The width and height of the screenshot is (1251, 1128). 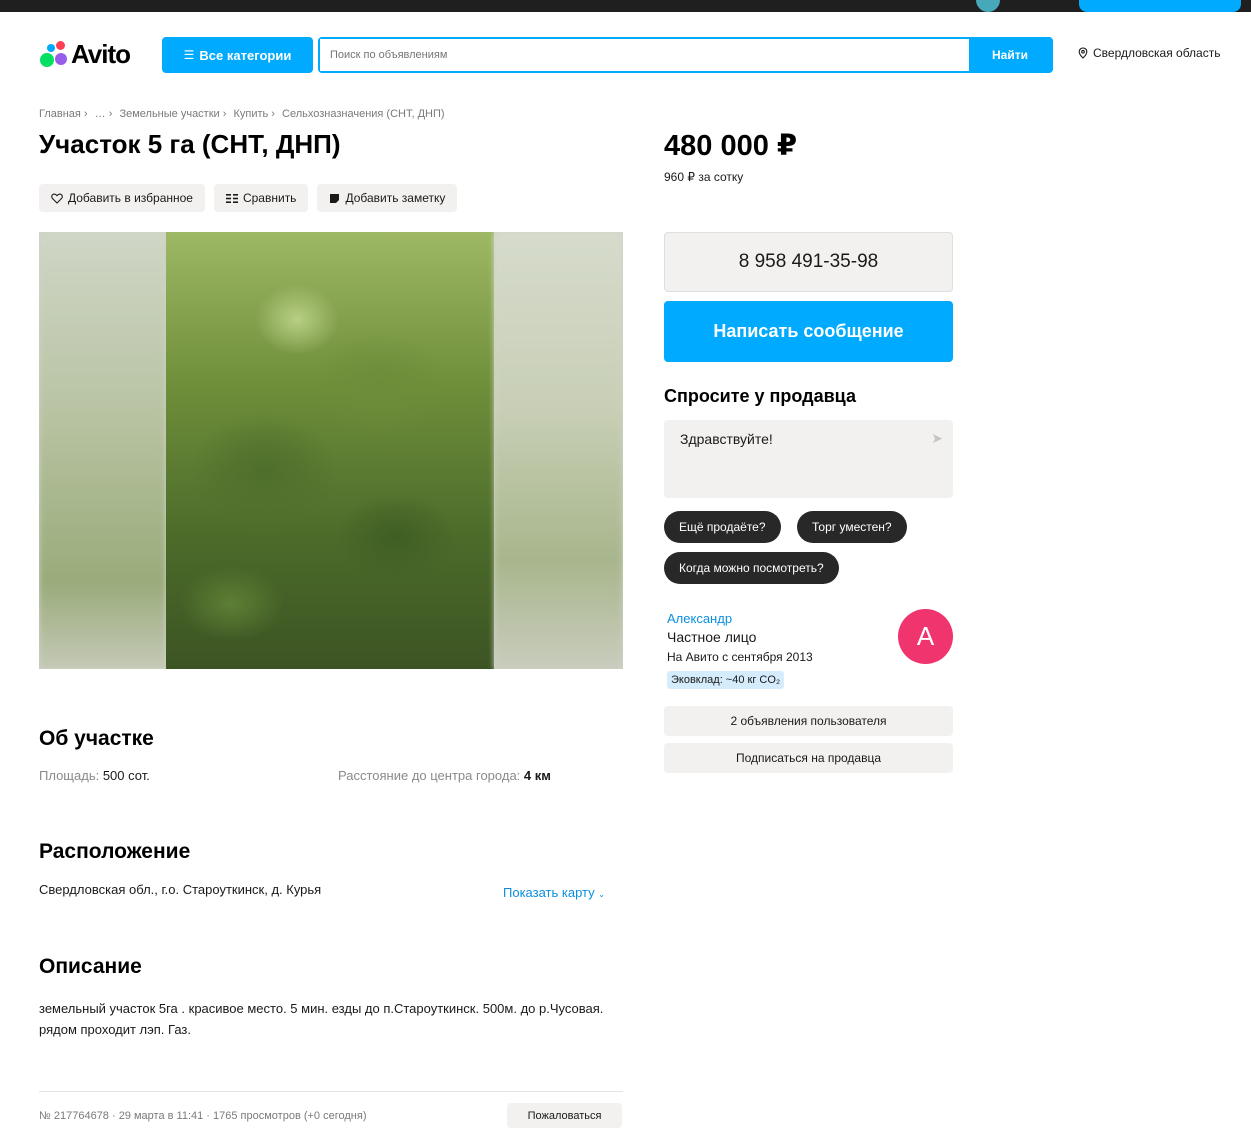 I want to click on about-distance: Расстояние до центра города: 4 км, so click(x=444, y=775).